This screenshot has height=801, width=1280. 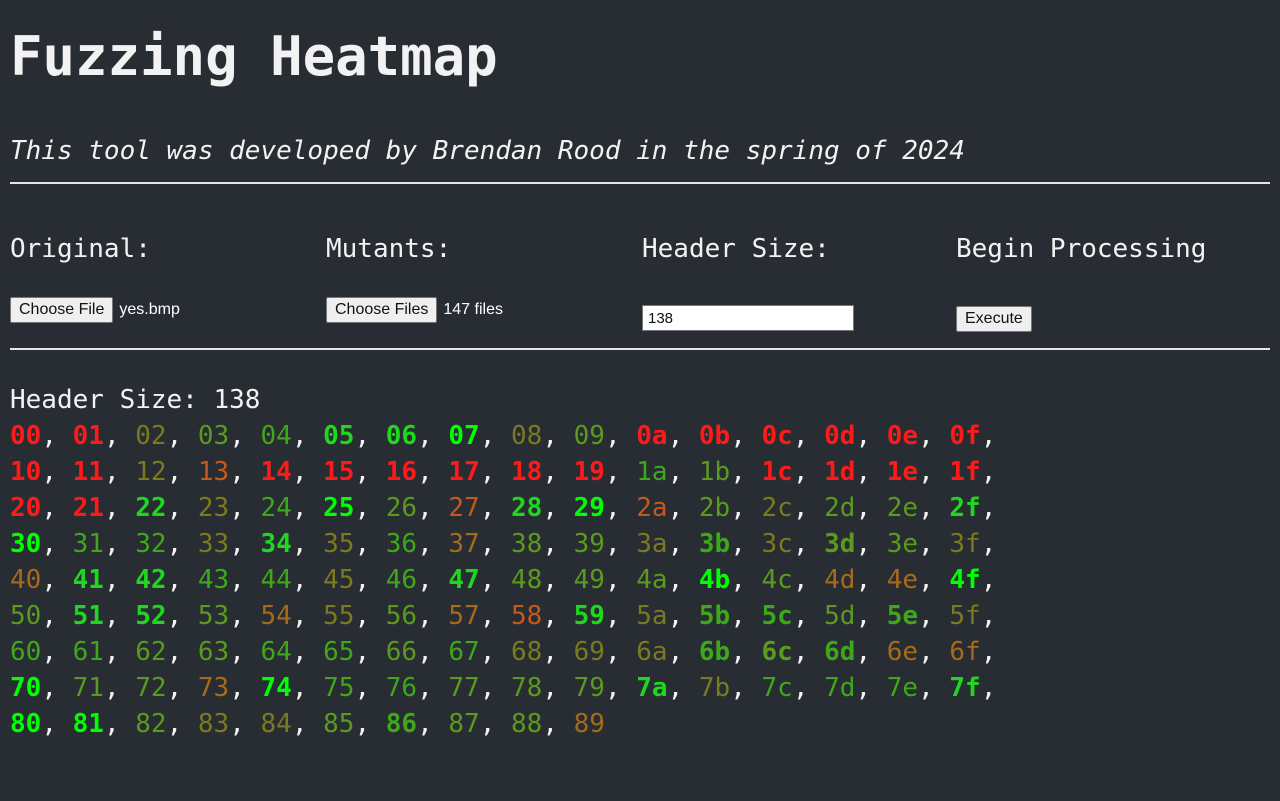 What do you see at coordinates (151, 544) in the screenshot?
I see `heatmap-byte-32: 32` at bounding box center [151, 544].